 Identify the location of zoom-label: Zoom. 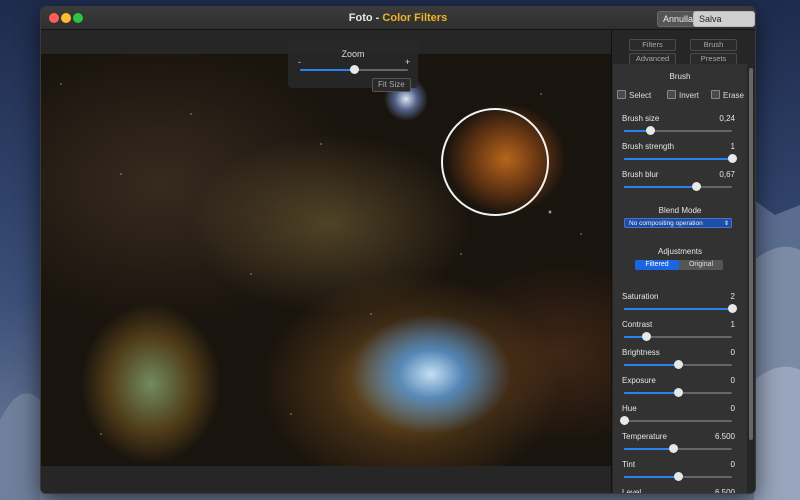
(353, 54).